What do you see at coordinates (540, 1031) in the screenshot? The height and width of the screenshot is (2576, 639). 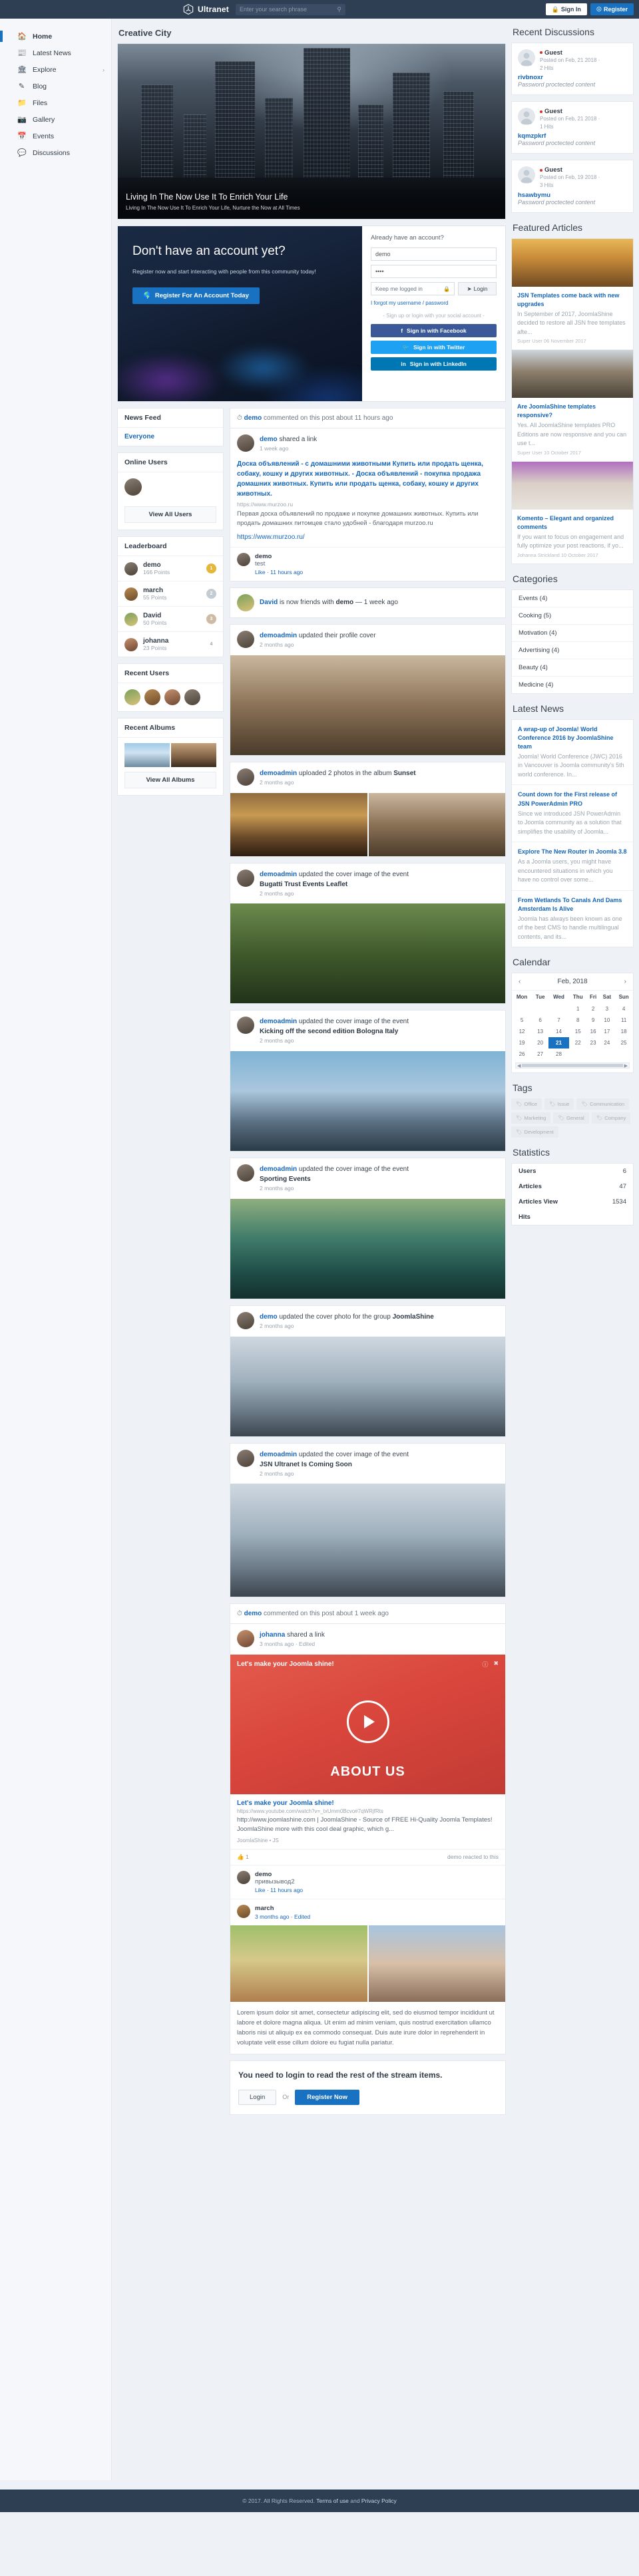 I see `calendar-day: 13` at bounding box center [540, 1031].